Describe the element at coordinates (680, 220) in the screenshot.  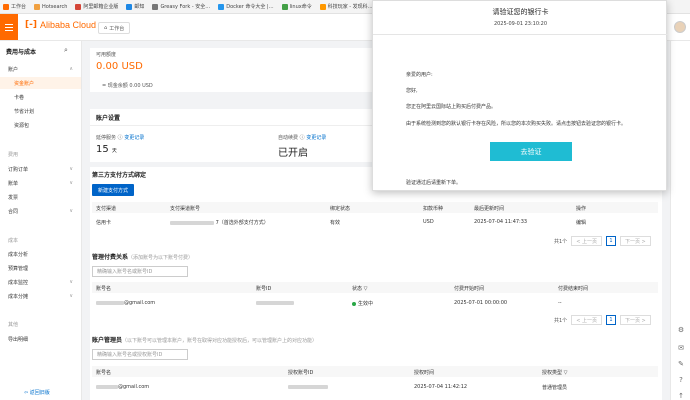
I see `right-rail: ⚙ ✉ ✎ ? ↑` at that location.